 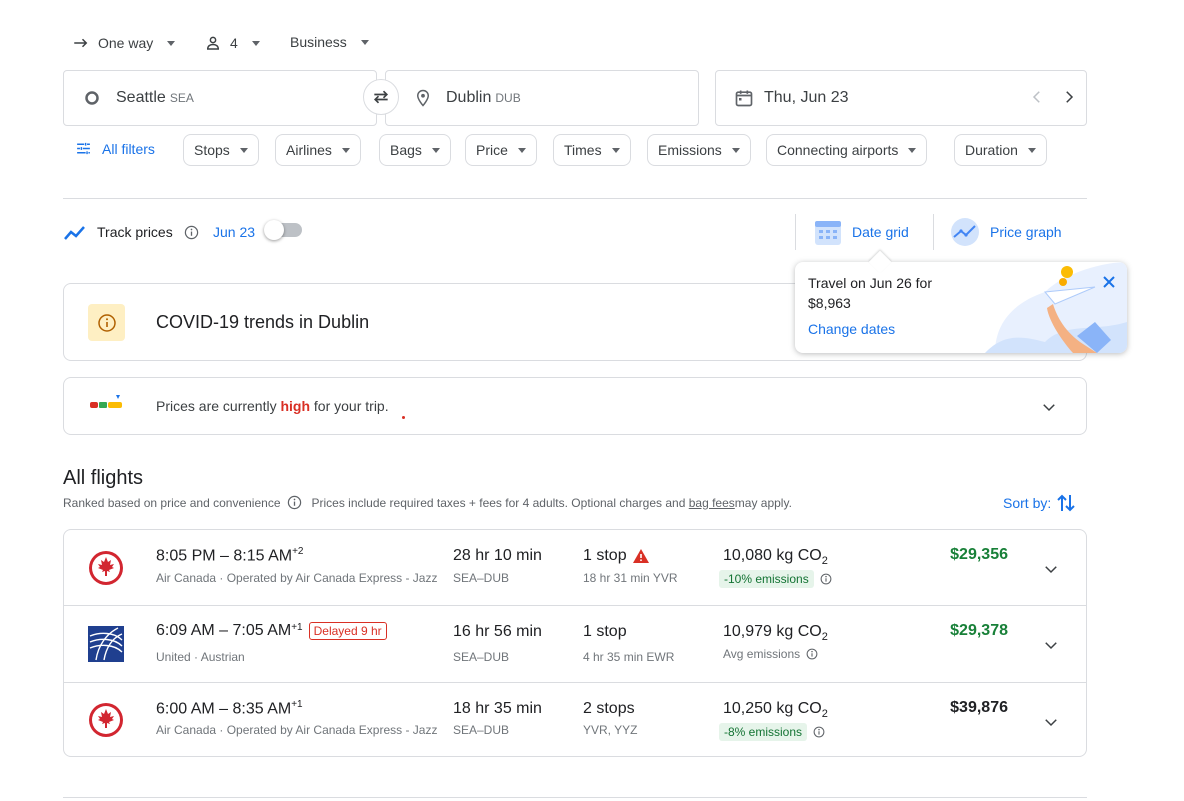 What do you see at coordinates (712, 503) in the screenshot?
I see `bag-fees-link: bag fees` at bounding box center [712, 503].